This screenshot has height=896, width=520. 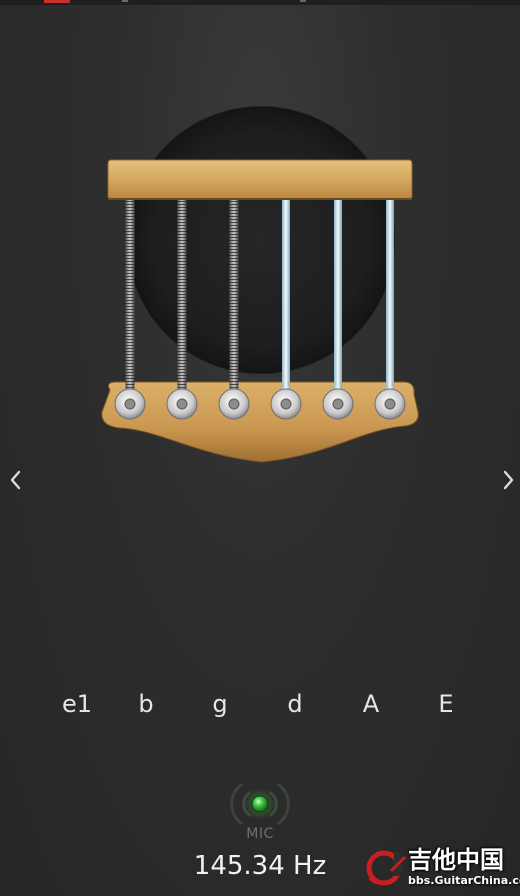 What do you see at coordinates (464, 880) in the screenshot?
I see `watermark-url: bbs.GuitarChina.com` at bounding box center [464, 880].